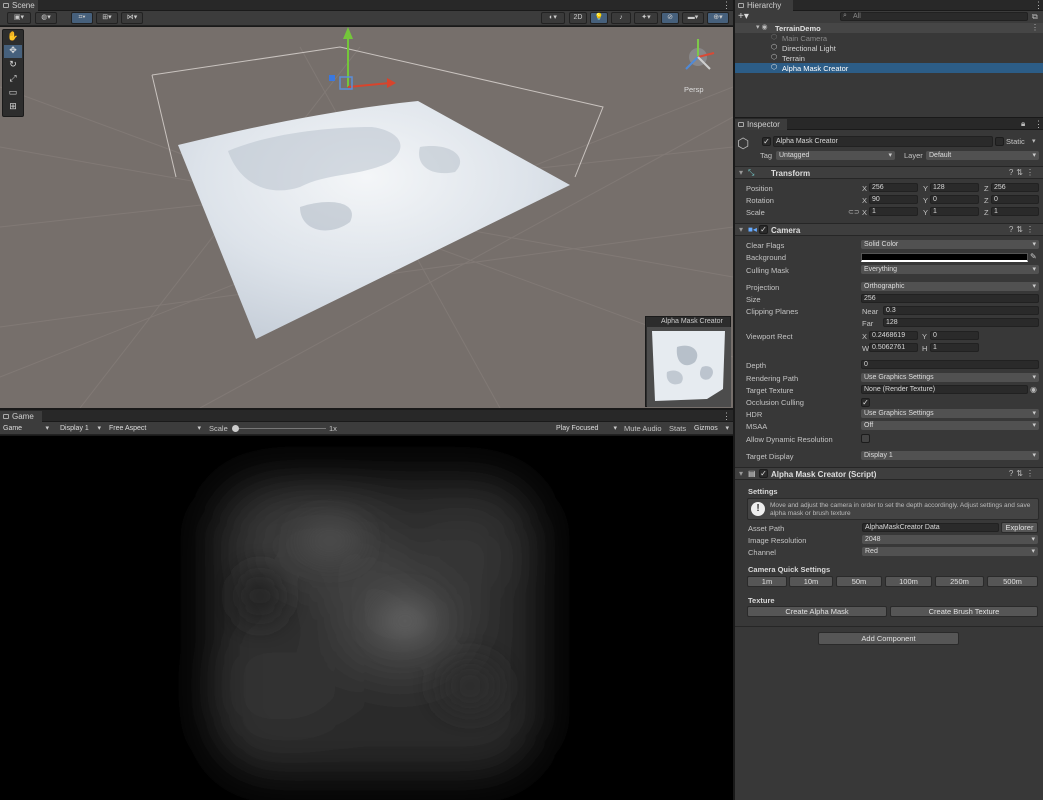 This screenshot has height=800, width=1043. I want to click on add-object-icon: +▾, so click(743, 16).